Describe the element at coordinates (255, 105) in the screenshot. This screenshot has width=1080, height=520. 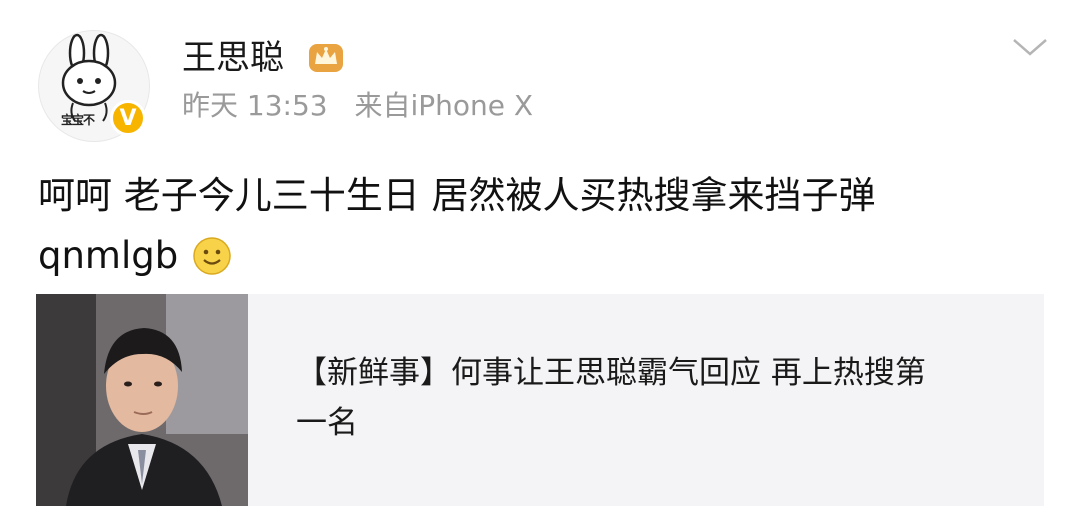
I see `post-time: 昨天 13:53` at that location.